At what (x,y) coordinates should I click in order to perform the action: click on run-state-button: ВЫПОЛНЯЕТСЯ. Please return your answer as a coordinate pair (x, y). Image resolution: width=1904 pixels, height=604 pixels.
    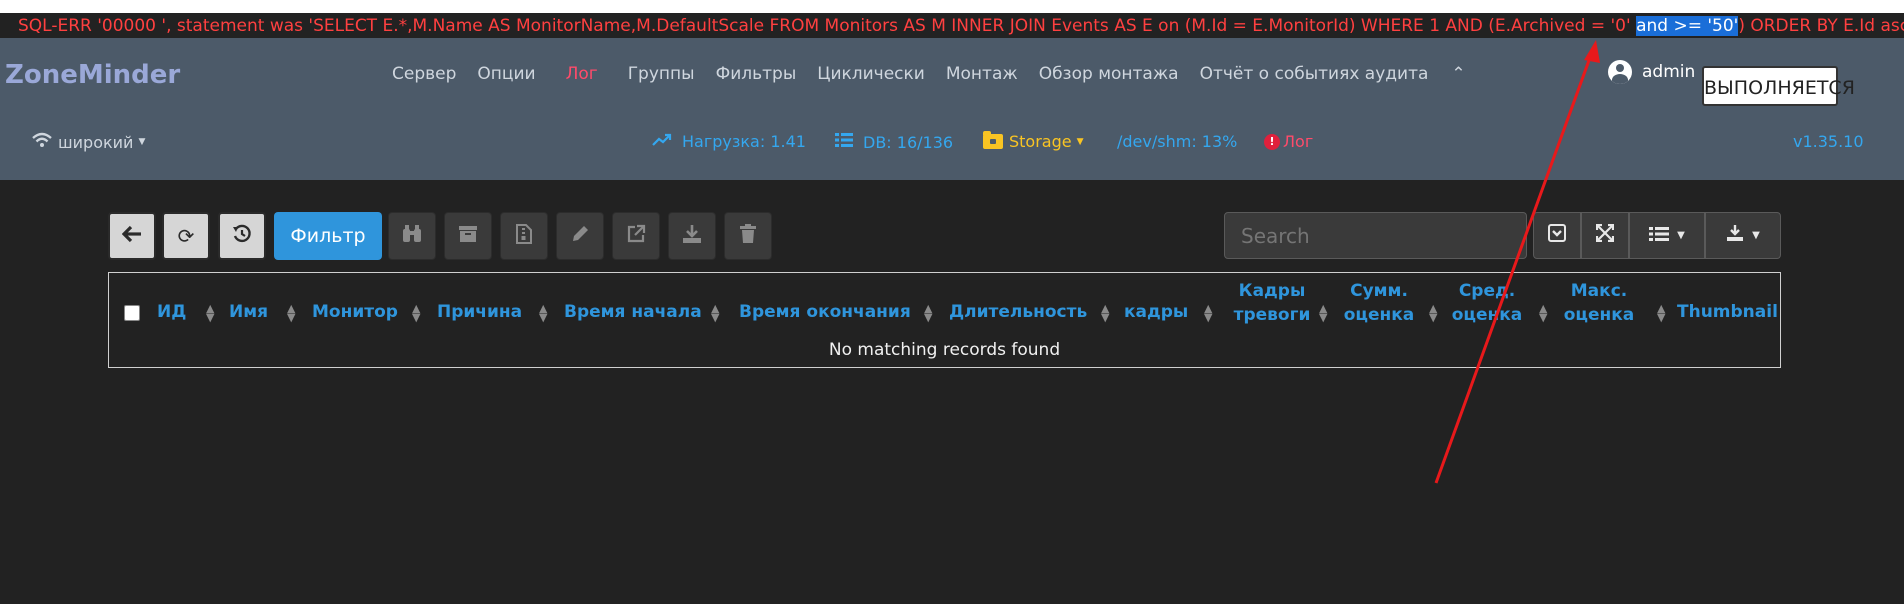
    Looking at the image, I should click on (1778, 86).